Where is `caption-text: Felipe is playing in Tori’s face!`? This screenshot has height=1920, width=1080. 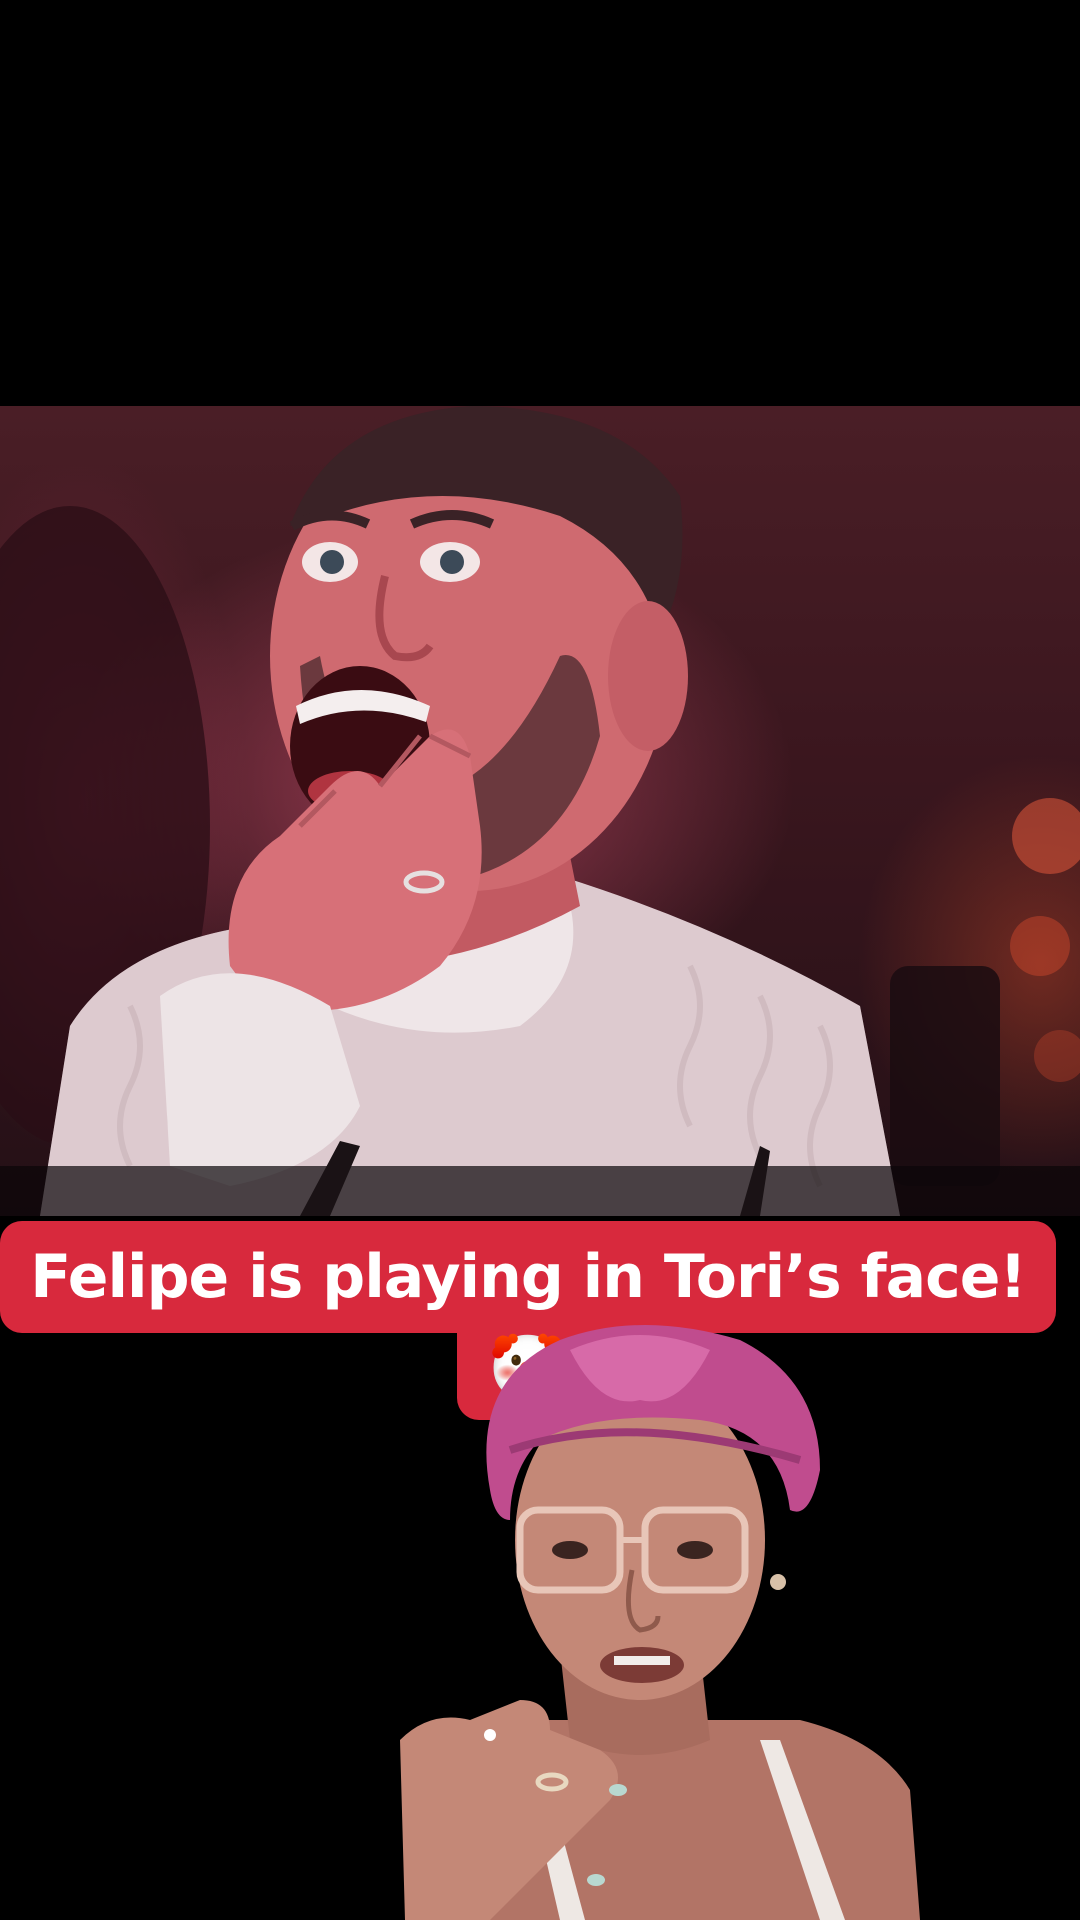
caption-text: Felipe is playing in Tori’s face! is located at coordinates (528, 1277).